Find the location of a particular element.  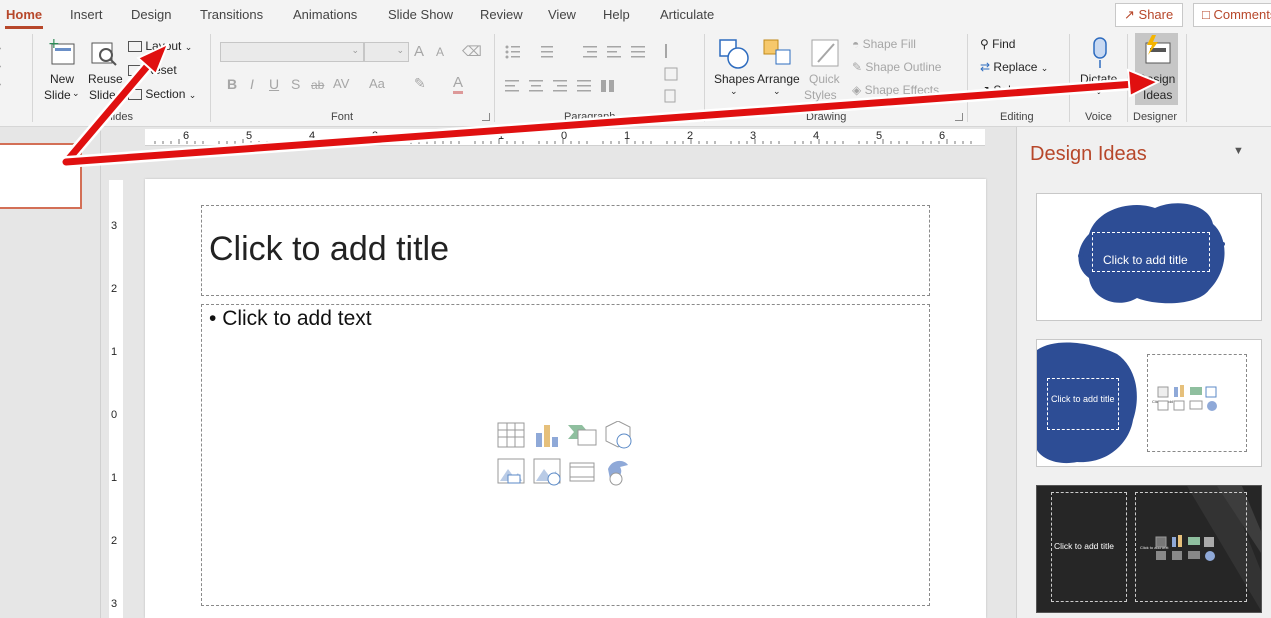

design-ideas-button: Design Ideas is located at coordinates (1156, 69).